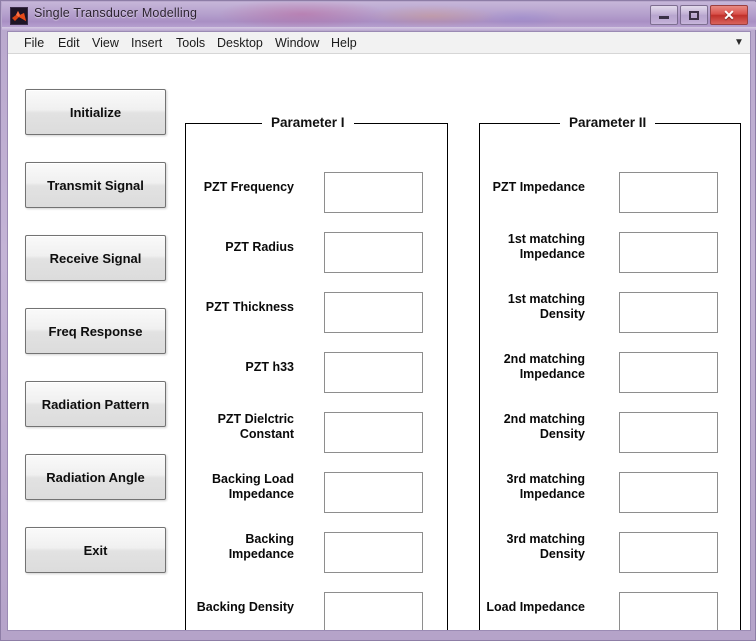 This screenshot has height=641, width=756. I want to click on receive-signal-button: Receive Signal, so click(95, 258).